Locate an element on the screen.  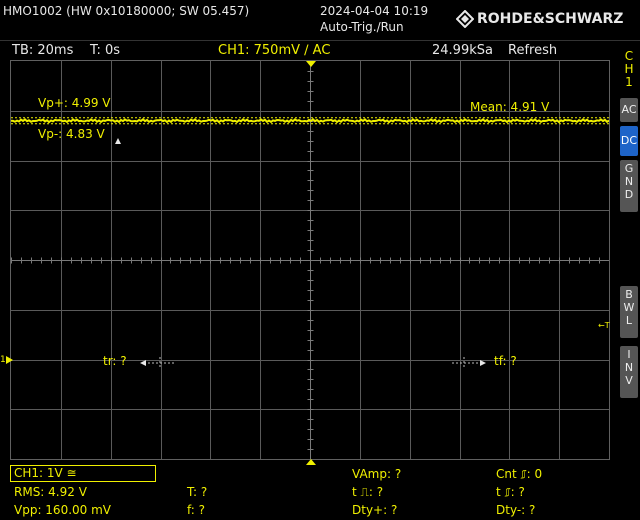
negative-duty-measurement: Dty-: ? is located at coordinates (516, 510).